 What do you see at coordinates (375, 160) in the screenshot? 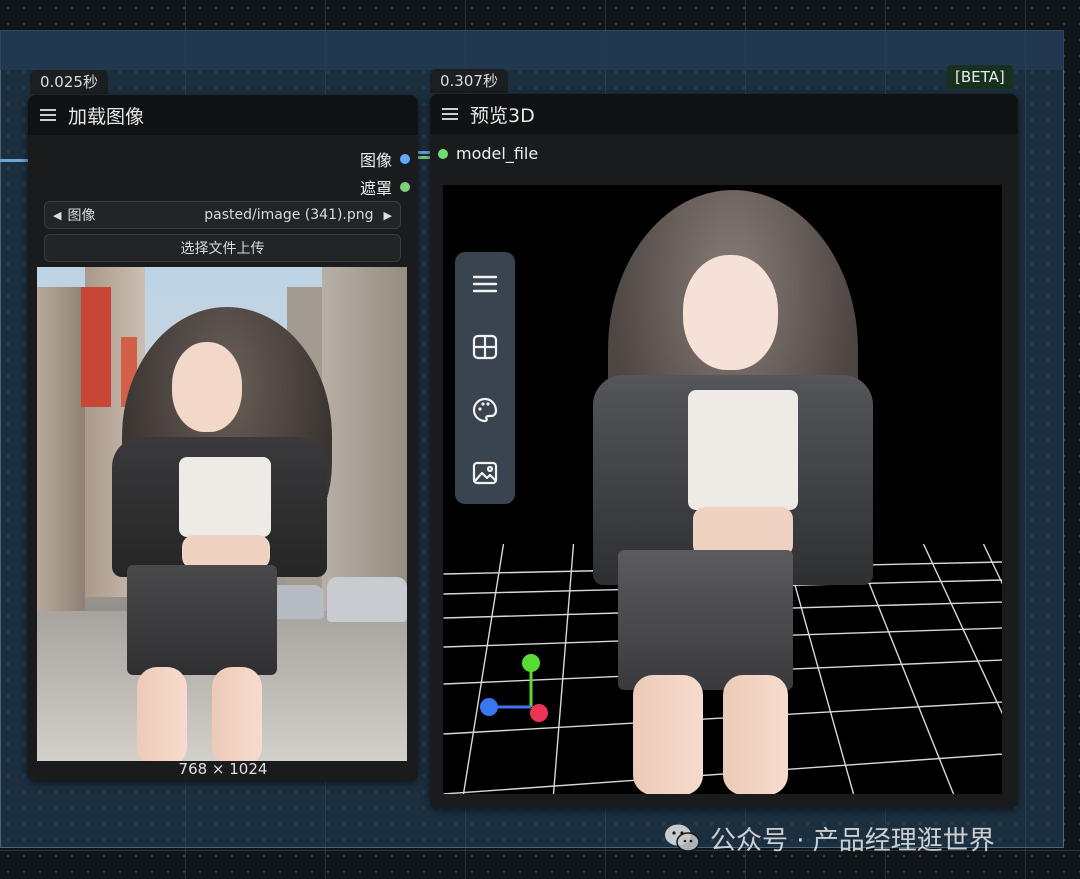
I see `output-label: 图像` at bounding box center [375, 160].